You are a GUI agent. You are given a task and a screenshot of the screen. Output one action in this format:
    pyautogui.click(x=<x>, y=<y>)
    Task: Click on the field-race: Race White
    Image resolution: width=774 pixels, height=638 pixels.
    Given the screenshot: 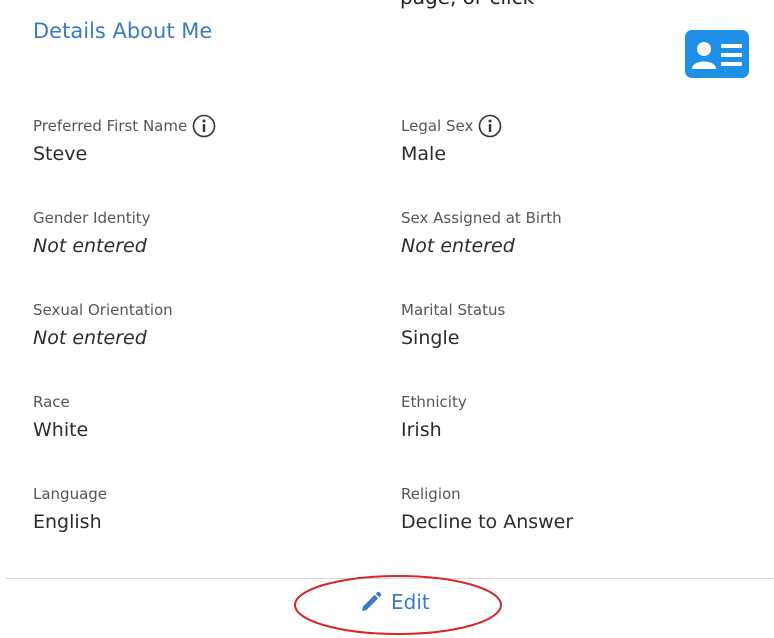 What is the action you would take?
    pyautogui.click(x=60, y=415)
    